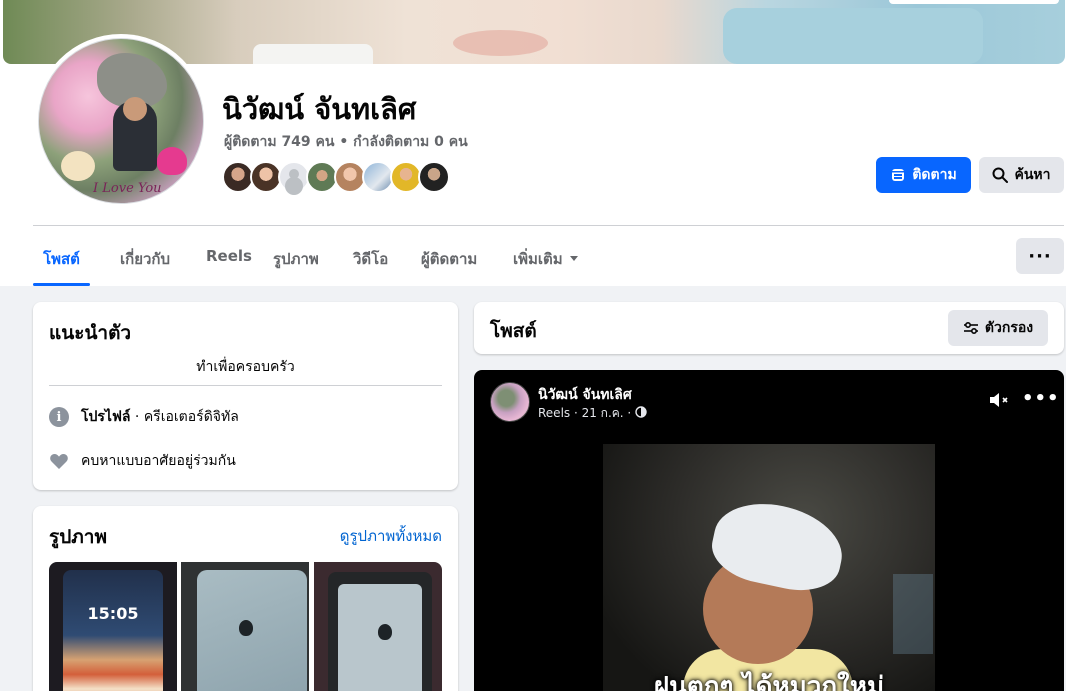 This screenshot has height=691, width=1066. I want to click on tab-about: เกี่ยวกับ, so click(145, 261).